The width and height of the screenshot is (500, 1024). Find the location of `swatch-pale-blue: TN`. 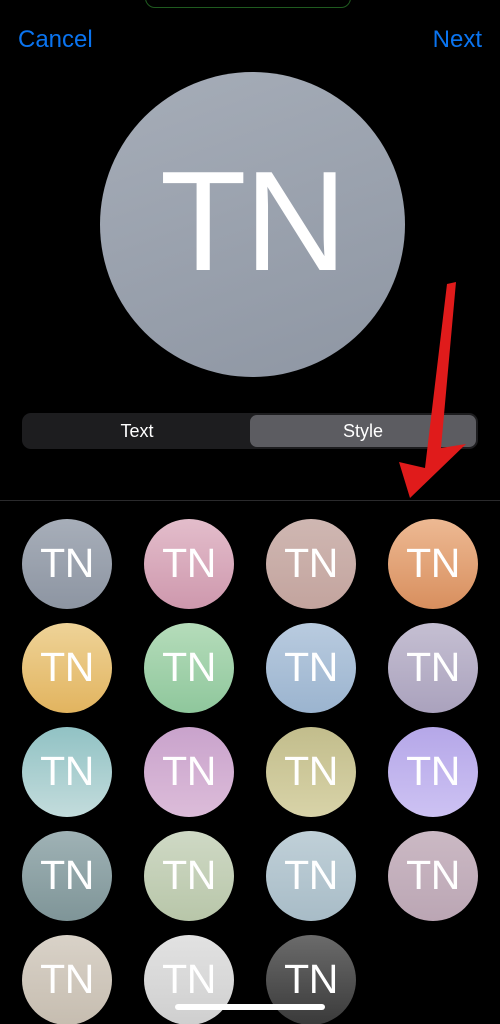

swatch-pale-blue: TN is located at coordinates (311, 876).